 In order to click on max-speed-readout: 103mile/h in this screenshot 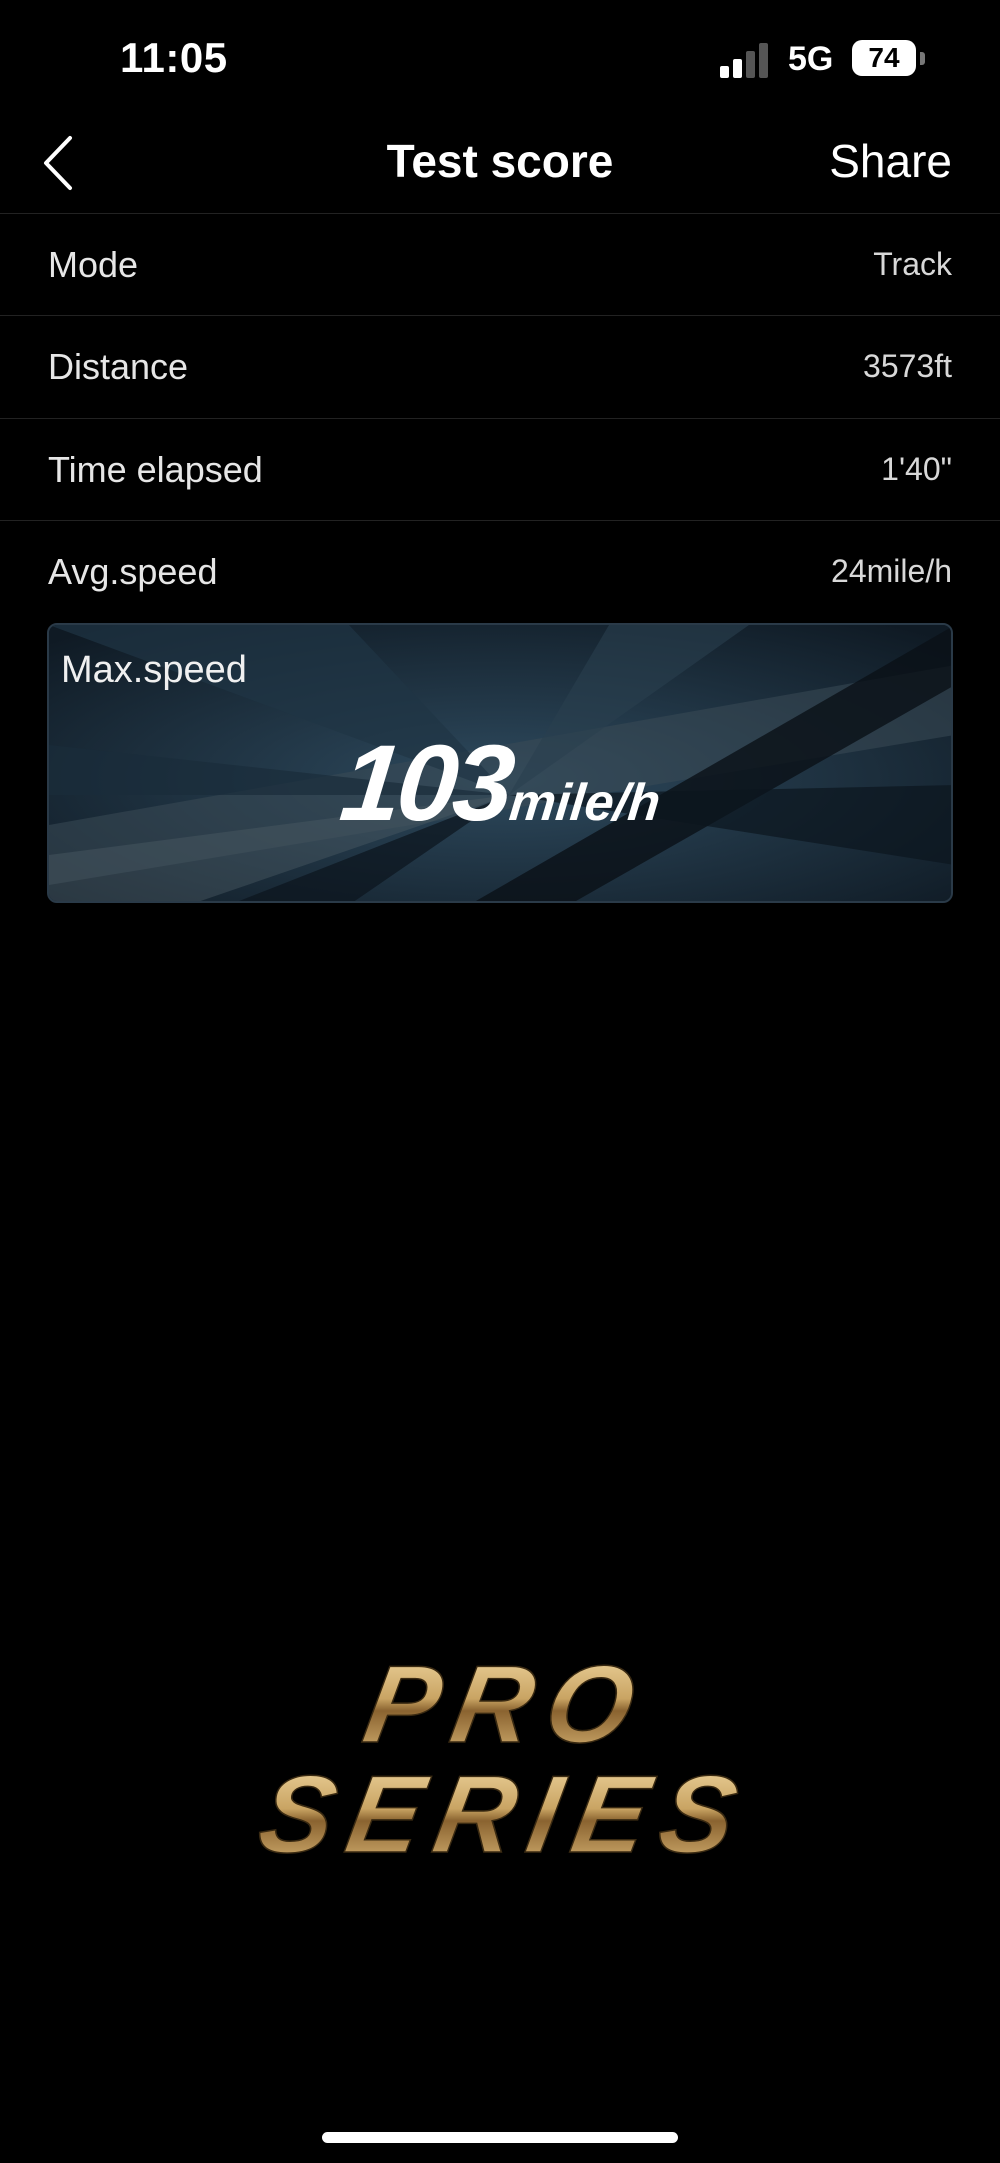, I will do `click(500, 782)`.